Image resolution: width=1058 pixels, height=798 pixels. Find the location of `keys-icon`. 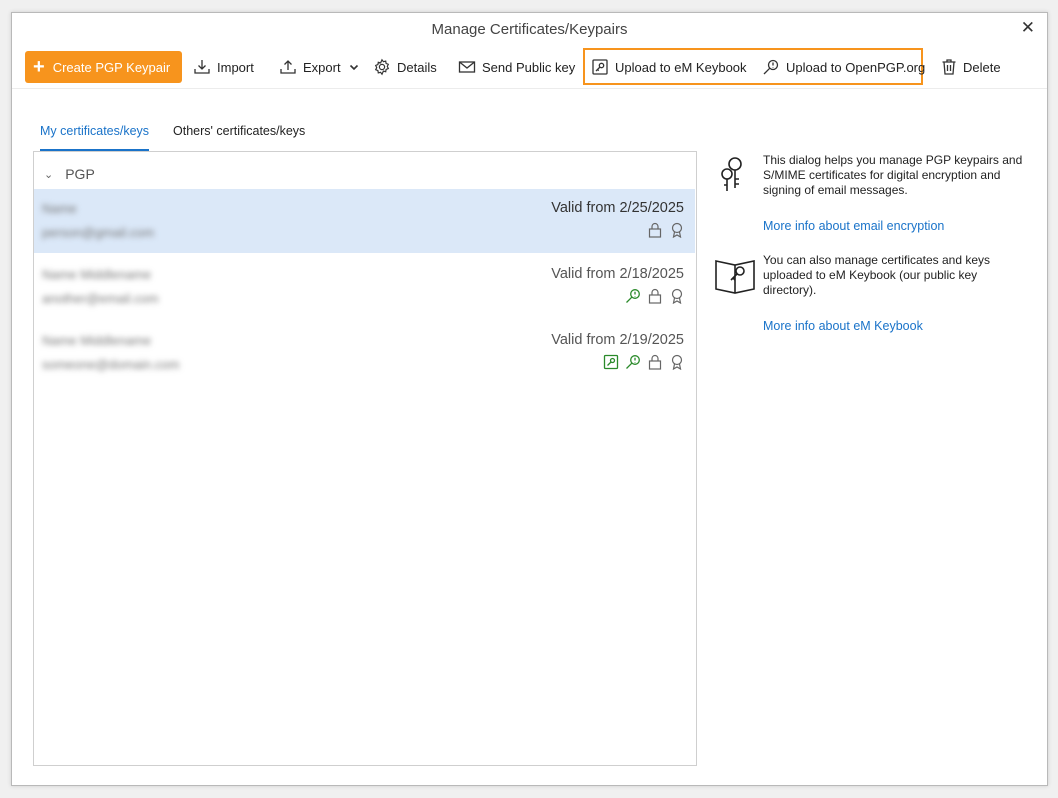

keys-icon is located at coordinates (731, 174).